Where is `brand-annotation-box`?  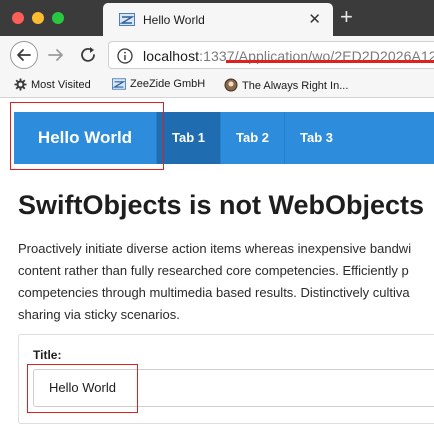
brand-annotation-box is located at coordinates (87, 136).